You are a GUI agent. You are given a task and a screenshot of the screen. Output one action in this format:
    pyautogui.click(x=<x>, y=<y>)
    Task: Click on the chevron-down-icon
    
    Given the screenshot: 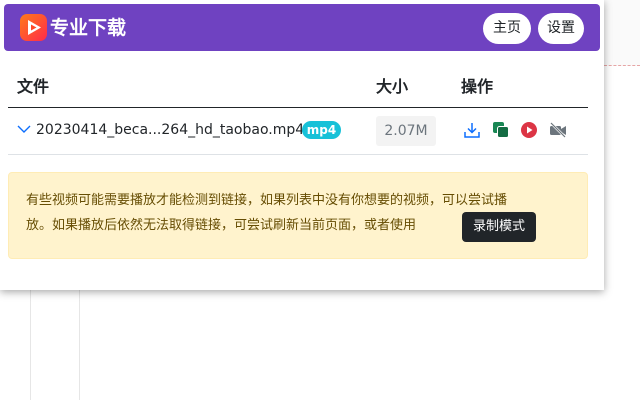 What is the action you would take?
    pyautogui.click(x=24, y=130)
    